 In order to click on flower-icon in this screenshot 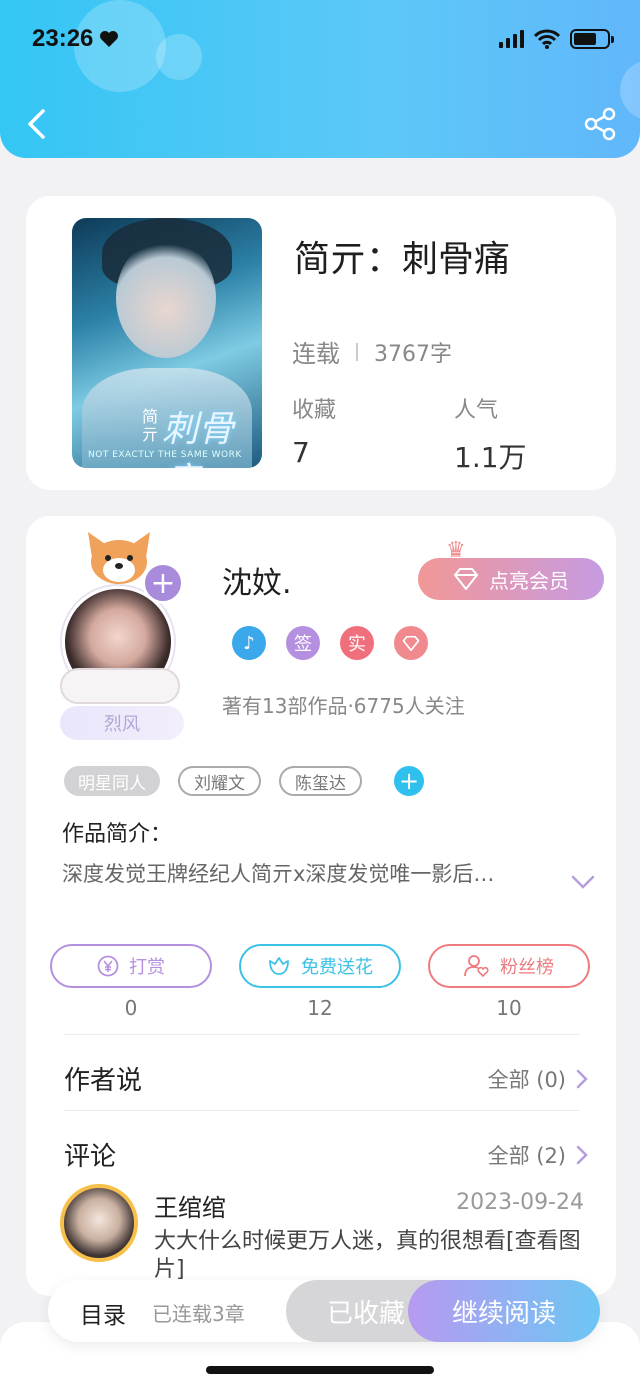, I will do `click(279, 966)`.